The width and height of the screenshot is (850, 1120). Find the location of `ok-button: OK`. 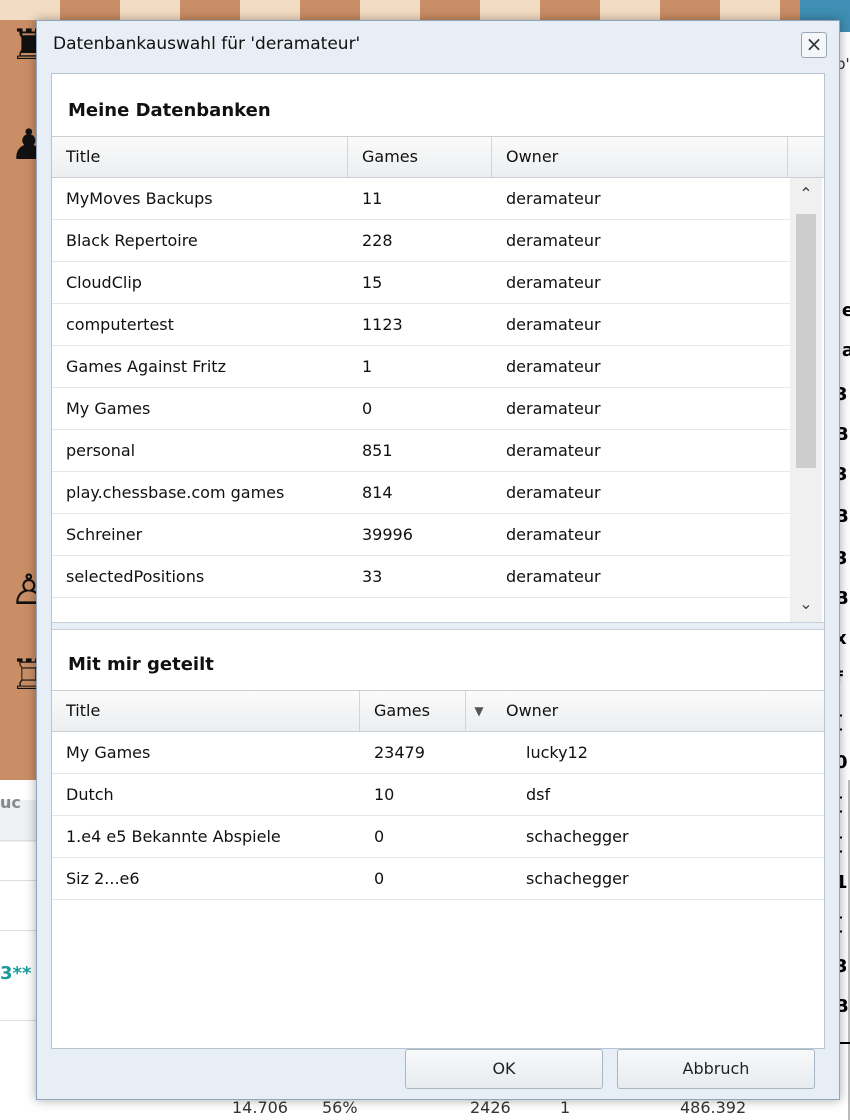

ok-button: OK is located at coordinates (504, 1069).